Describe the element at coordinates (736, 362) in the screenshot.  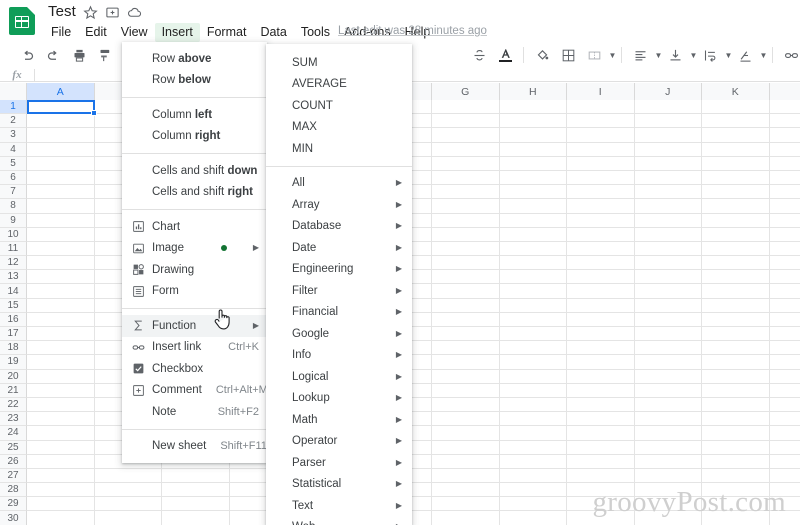
I see `cell-K19` at that location.